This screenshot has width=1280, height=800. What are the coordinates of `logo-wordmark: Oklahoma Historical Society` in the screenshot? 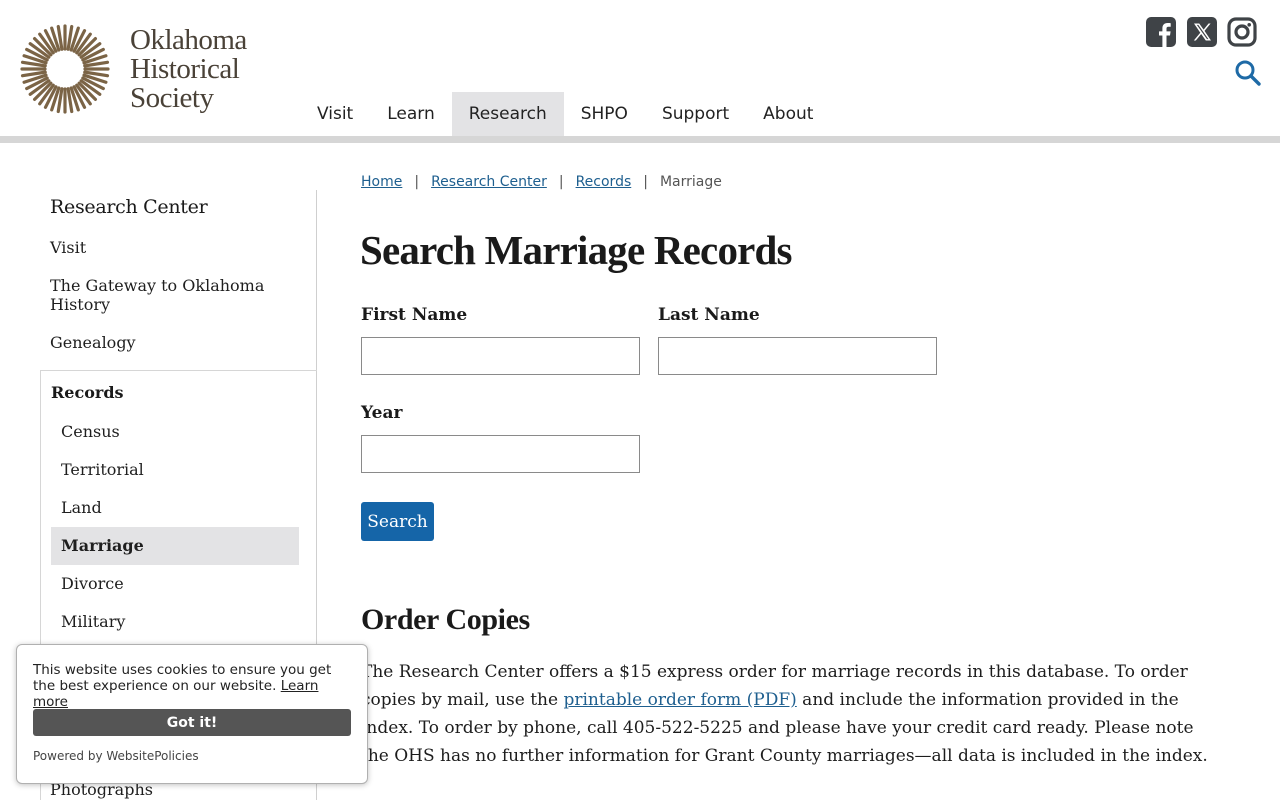 It's located at (188, 69).